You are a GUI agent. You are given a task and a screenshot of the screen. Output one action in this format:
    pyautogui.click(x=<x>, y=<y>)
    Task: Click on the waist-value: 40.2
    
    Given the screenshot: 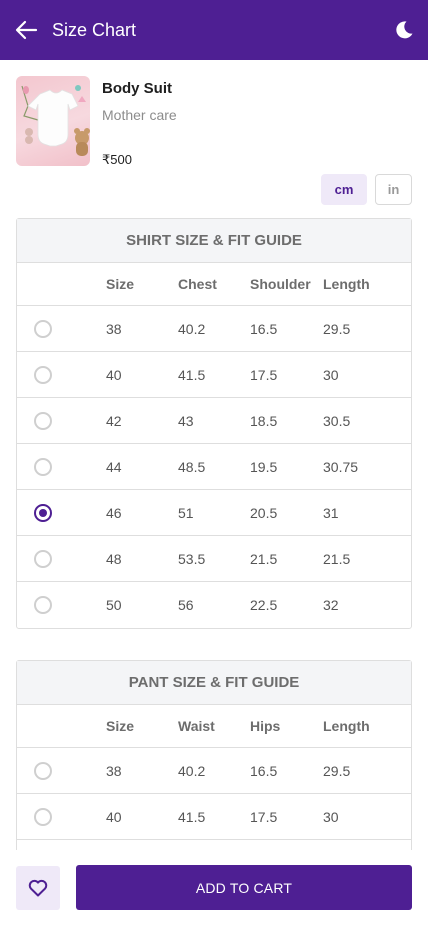 What is the action you would take?
    pyautogui.click(x=192, y=770)
    